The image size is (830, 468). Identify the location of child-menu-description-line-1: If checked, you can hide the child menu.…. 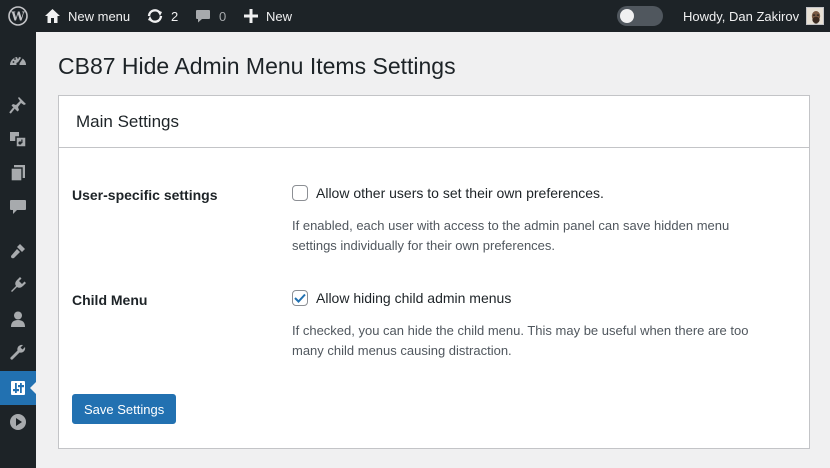
(520, 330).